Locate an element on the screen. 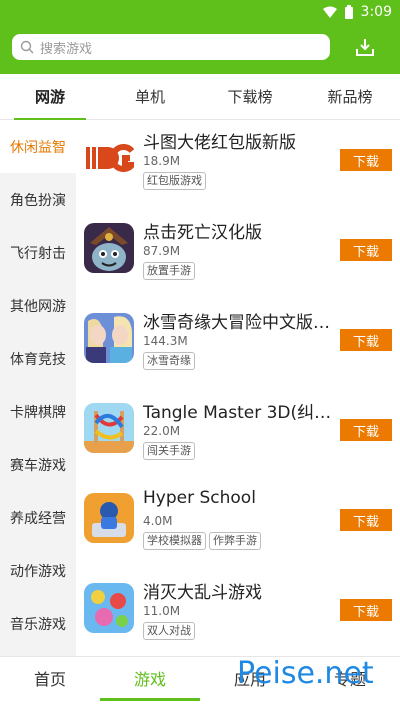  list-item: 斗图大佬红包版新版 18.9M 红包版游戏 下载 is located at coordinates (238, 165).